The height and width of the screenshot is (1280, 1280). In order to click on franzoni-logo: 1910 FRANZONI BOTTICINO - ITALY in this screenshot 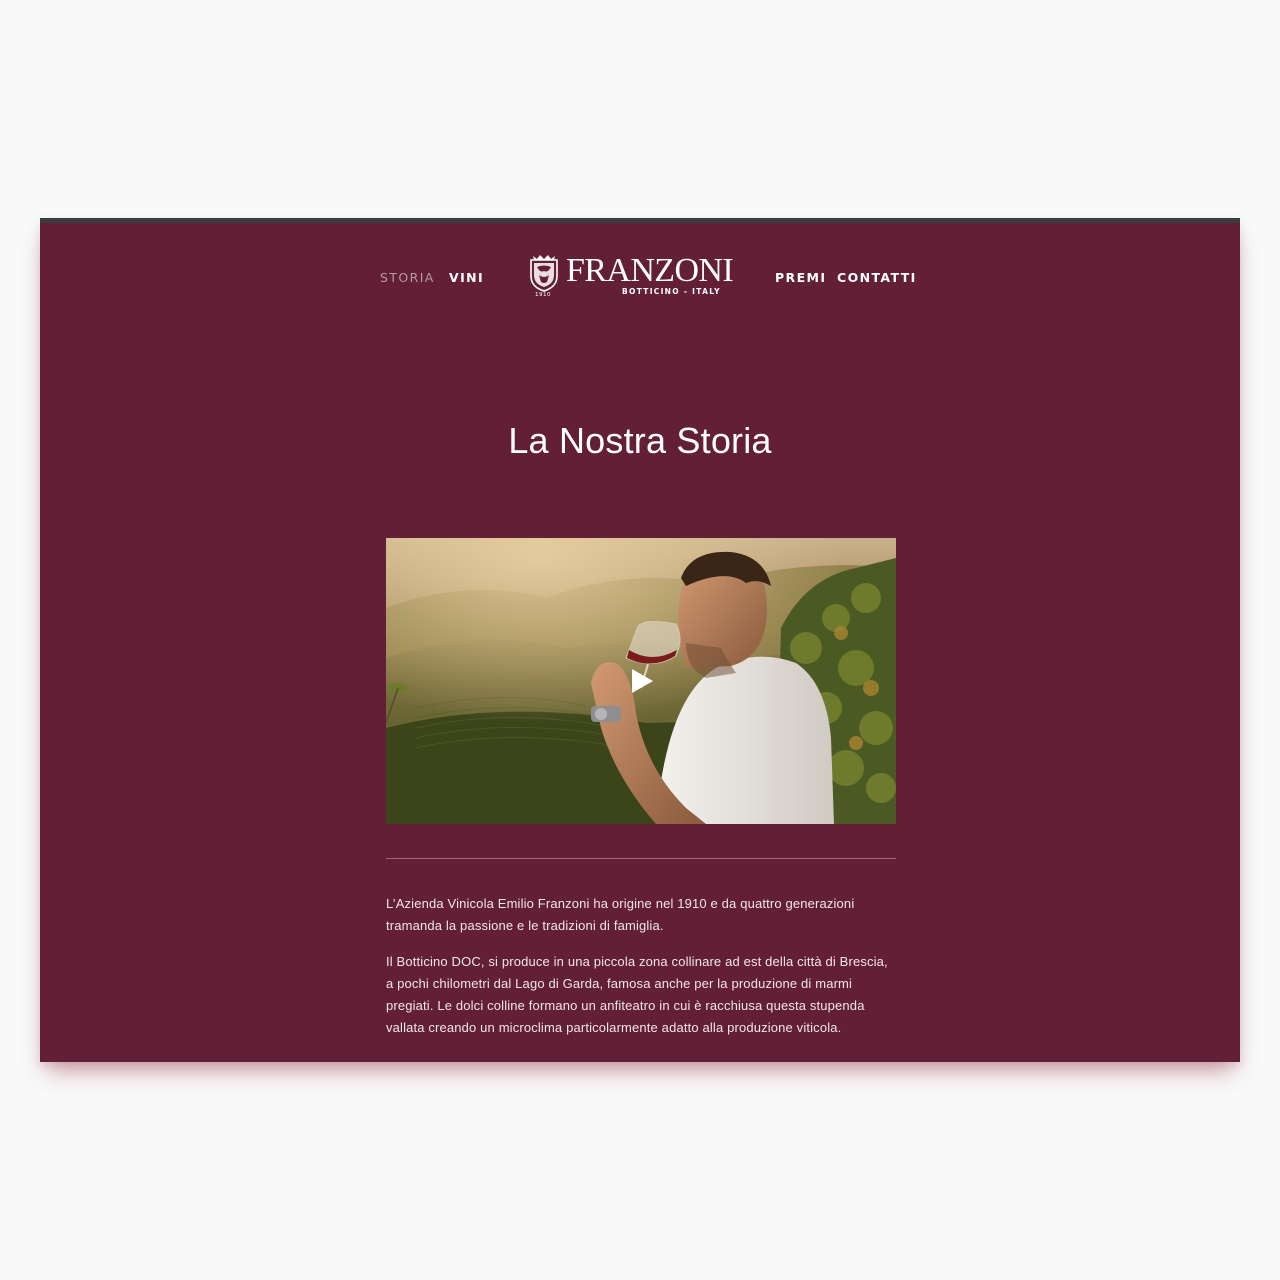, I will do `click(630, 275)`.